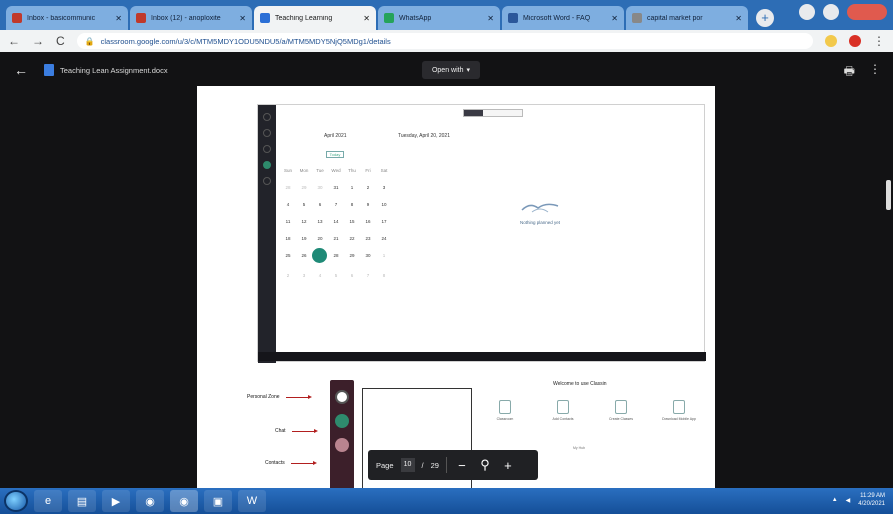 The height and width of the screenshot is (514, 893). I want to click on empty-state-text: Nothing planned yet, so click(540, 222).